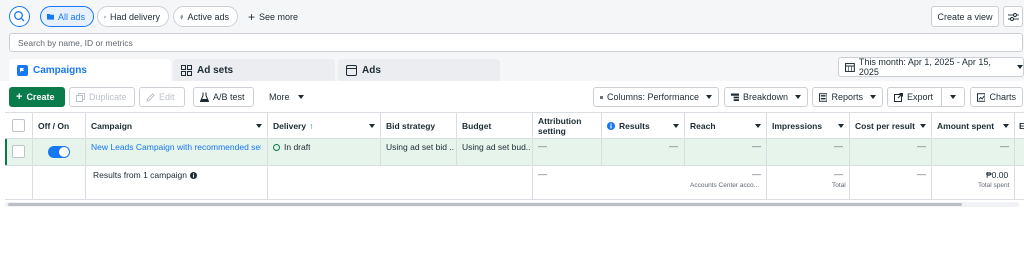 The image size is (1024, 256). I want to click on plus-icon: +, so click(19, 96).